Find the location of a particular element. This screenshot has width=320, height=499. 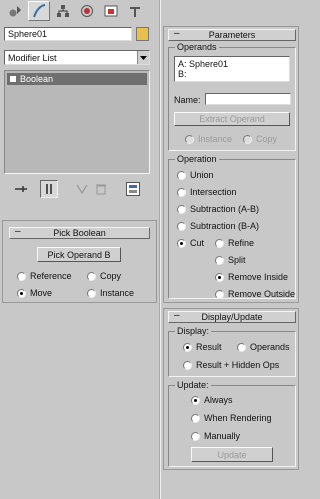

name-label: Name: is located at coordinates (187, 100).